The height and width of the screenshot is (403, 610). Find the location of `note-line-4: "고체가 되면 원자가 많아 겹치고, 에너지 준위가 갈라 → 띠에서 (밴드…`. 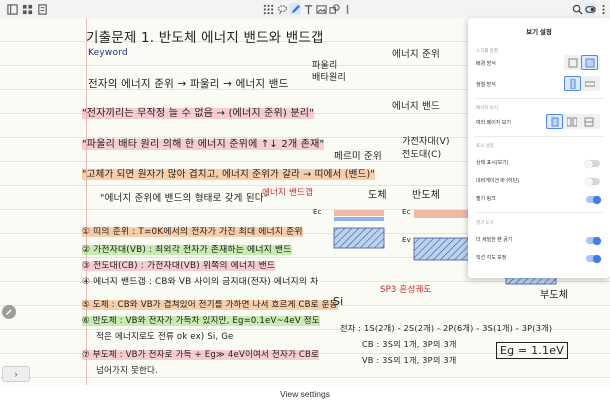

note-line-4: "고체가 되면 원자가 많아 겹치고, 에너지 준위가 갈라 → 띠에서 (밴드… is located at coordinates (228, 174).